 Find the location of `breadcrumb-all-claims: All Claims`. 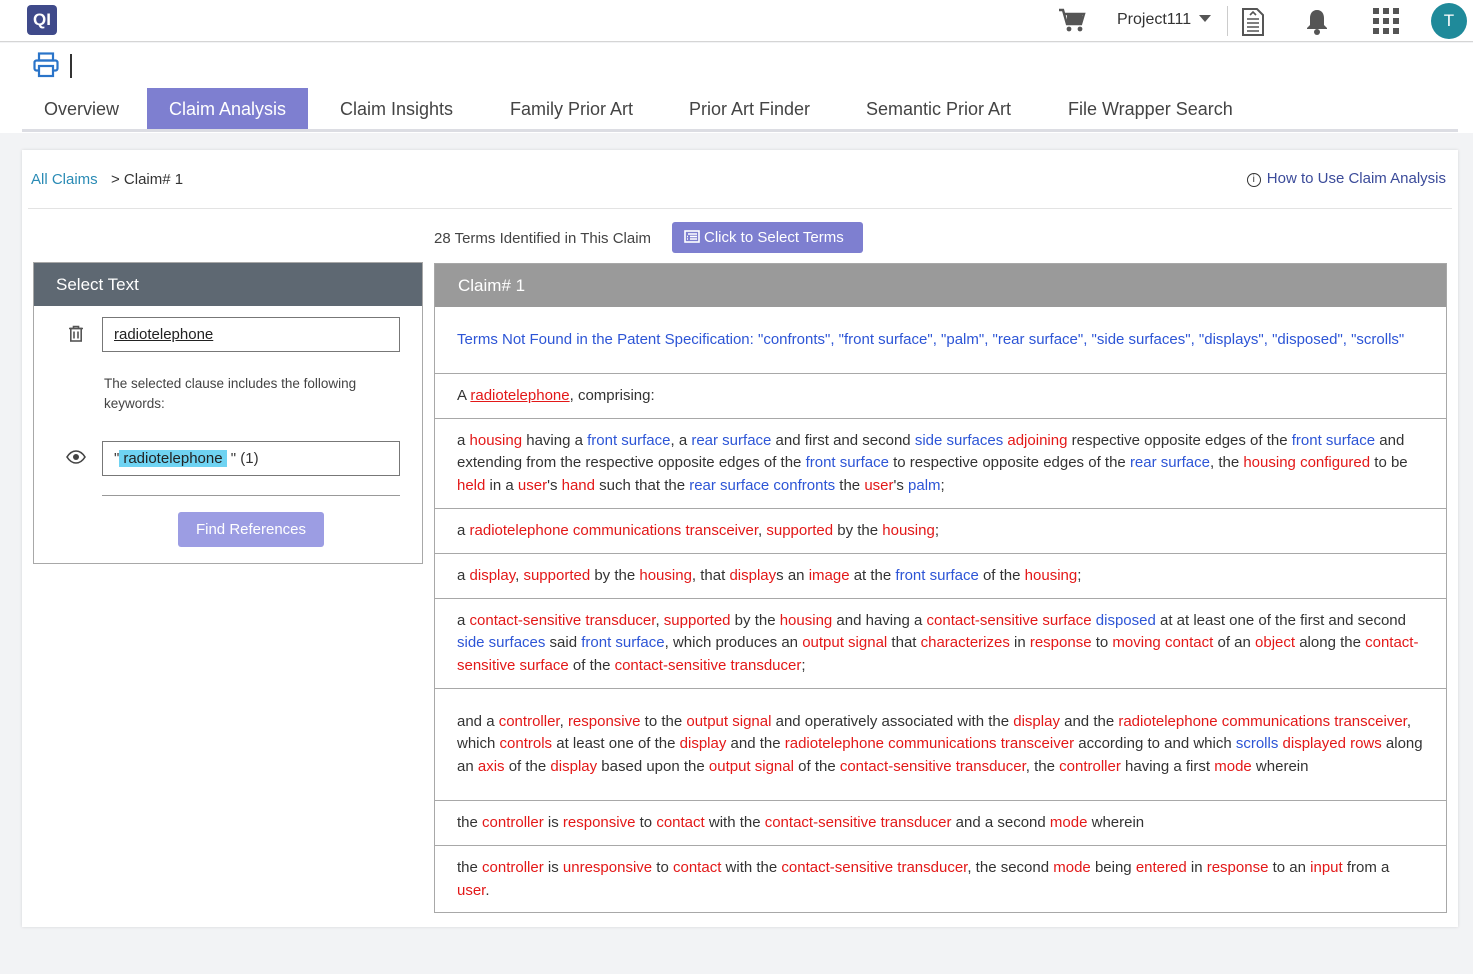

breadcrumb-all-claims: All Claims is located at coordinates (64, 179).